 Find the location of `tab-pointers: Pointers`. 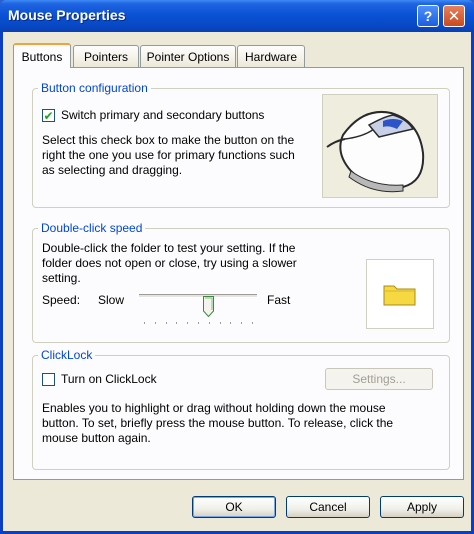

tab-pointers: Pointers is located at coordinates (106, 56).